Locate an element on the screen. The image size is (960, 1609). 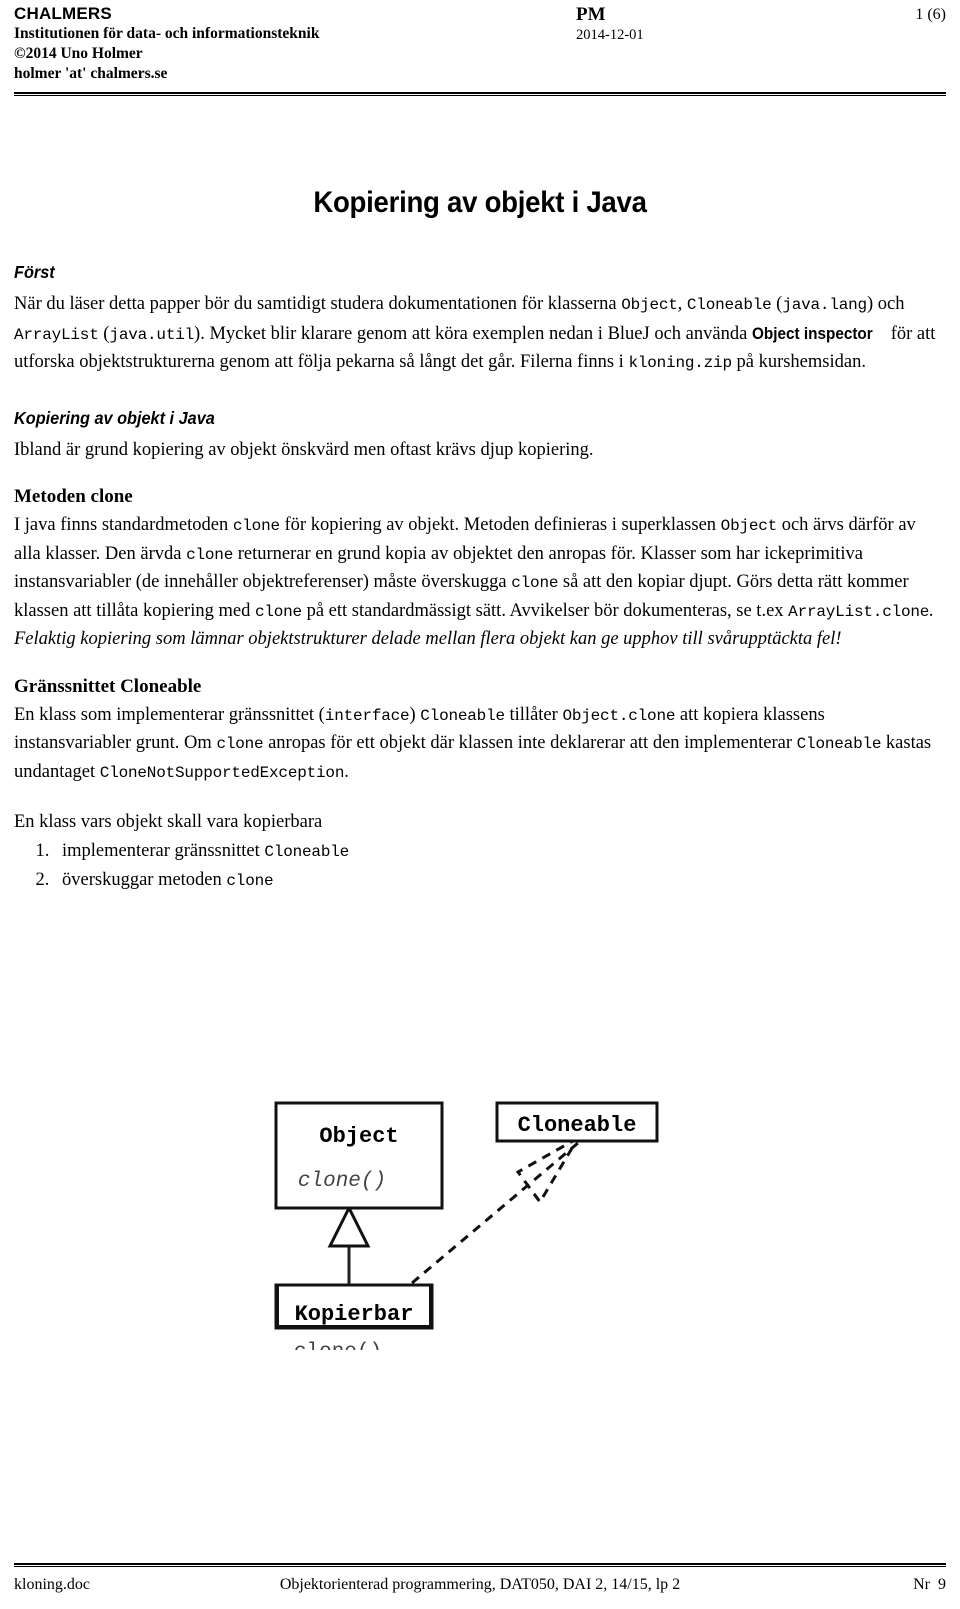
heading-granssnittet-cloneable: Gränssnittet Cloneable is located at coordinates (108, 686).